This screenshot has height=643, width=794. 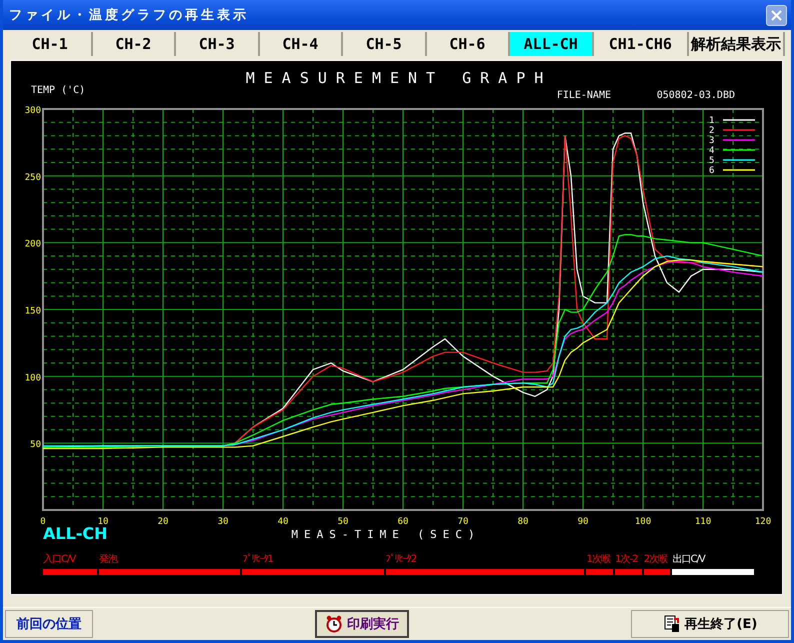 I want to click on axis-tick-label: 90, so click(x=583, y=522).